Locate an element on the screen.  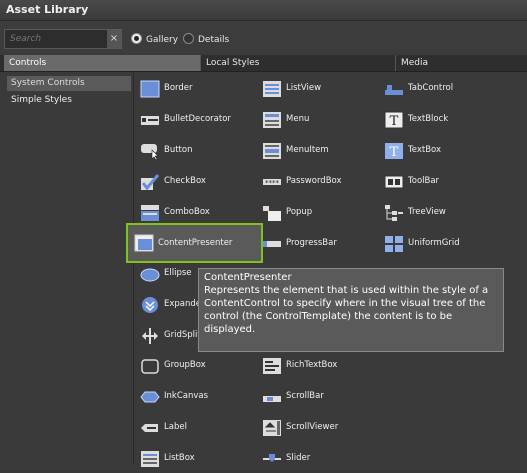
control-label: ToolBar is located at coordinates (424, 181).